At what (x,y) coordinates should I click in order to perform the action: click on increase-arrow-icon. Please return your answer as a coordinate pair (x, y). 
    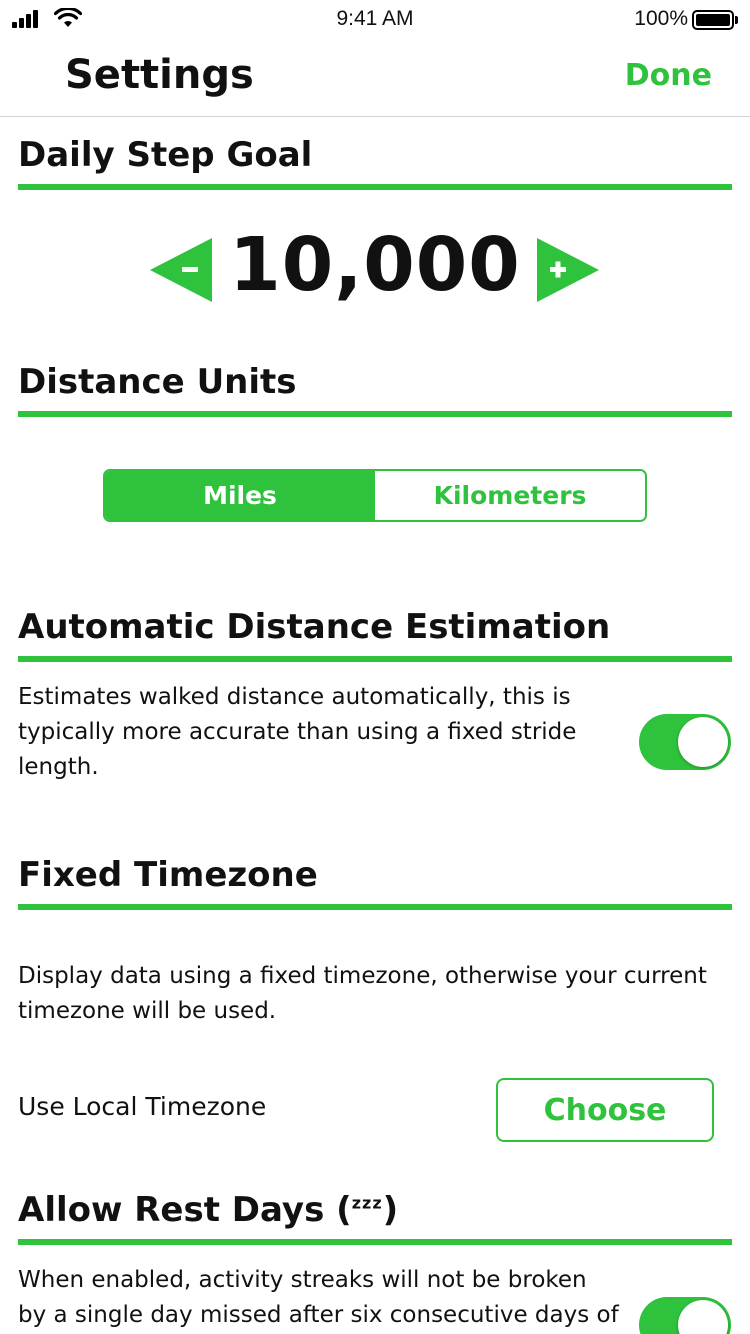
    Looking at the image, I should click on (568, 270).